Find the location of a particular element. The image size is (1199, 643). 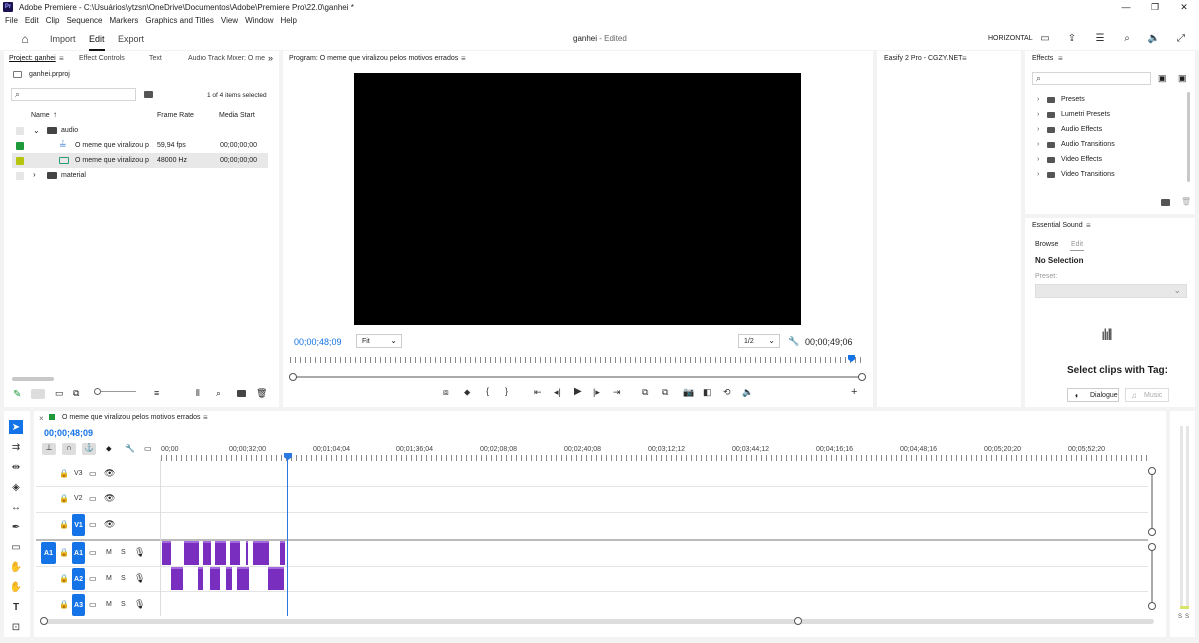

source-patch-a1: A1 is located at coordinates (48, 553).